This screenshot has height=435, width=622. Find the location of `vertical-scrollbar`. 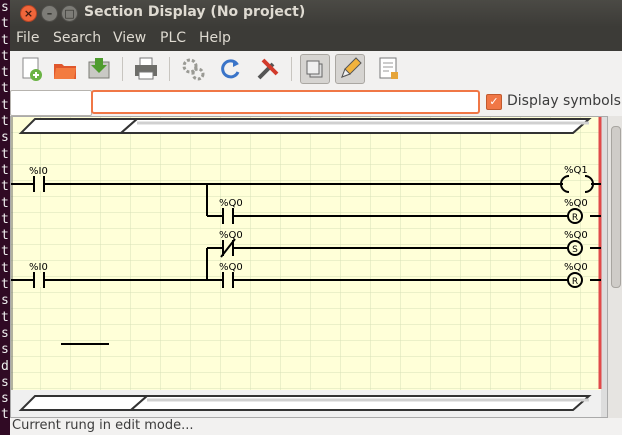

vertical-scrollbar is located at coordinates (615, 267).